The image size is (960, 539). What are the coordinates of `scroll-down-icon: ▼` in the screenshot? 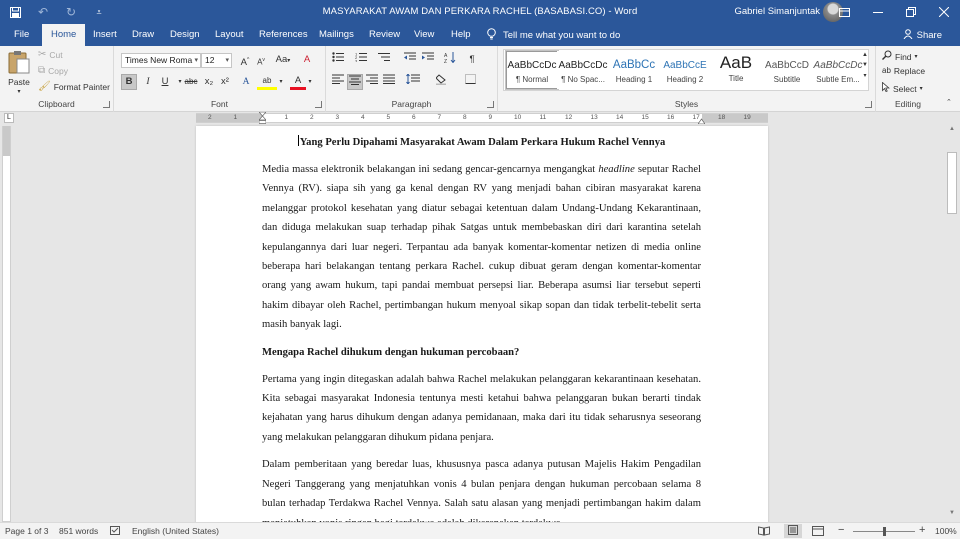 It's located at (952, 515).